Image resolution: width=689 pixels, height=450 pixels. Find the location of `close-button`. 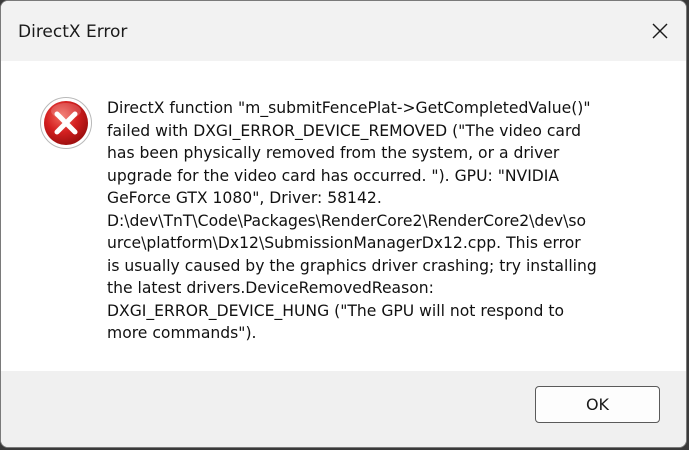

close-button is located at coordinates (660, 31).